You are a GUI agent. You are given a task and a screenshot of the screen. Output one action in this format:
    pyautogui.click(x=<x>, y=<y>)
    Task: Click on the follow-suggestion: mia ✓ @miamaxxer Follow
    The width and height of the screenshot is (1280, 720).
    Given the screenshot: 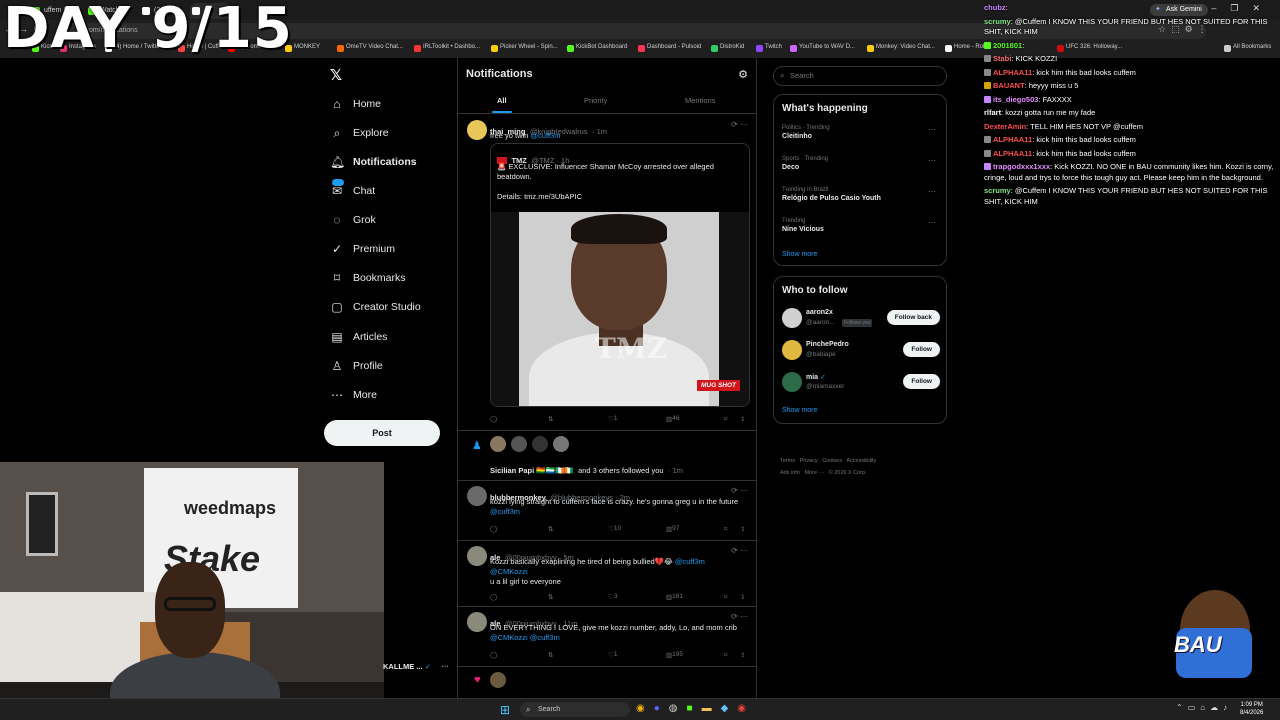 What is the action you would take?
    pyautogui.click(x=861, y=383)
    